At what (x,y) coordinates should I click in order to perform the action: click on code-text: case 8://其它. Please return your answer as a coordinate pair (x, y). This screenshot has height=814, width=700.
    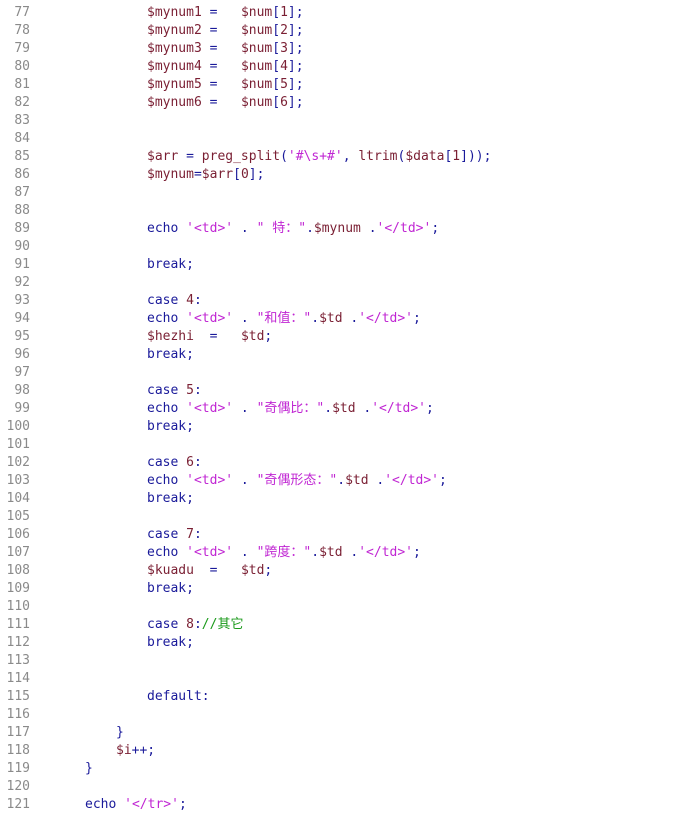
    Looking at the image, I should click on (195, 625).